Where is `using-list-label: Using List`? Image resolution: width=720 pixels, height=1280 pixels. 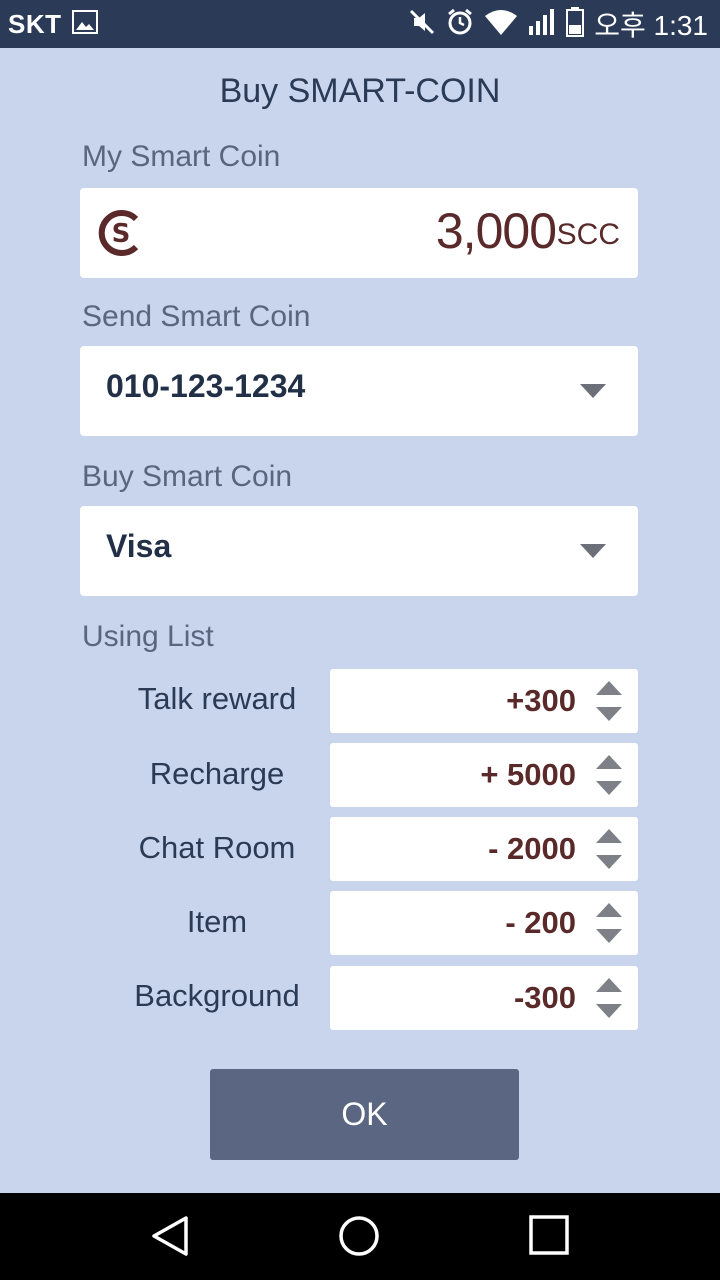
using-list-label: Using List is located at coordinates (148, 636).